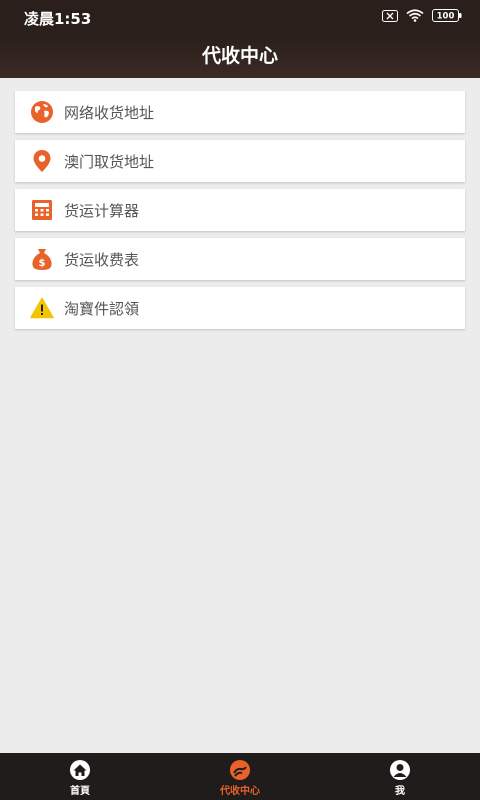 The width and height of the screenshot is (480, 800). I want to click on menu-item-freight-rates: $ 货运收费表, so click(240, 259).